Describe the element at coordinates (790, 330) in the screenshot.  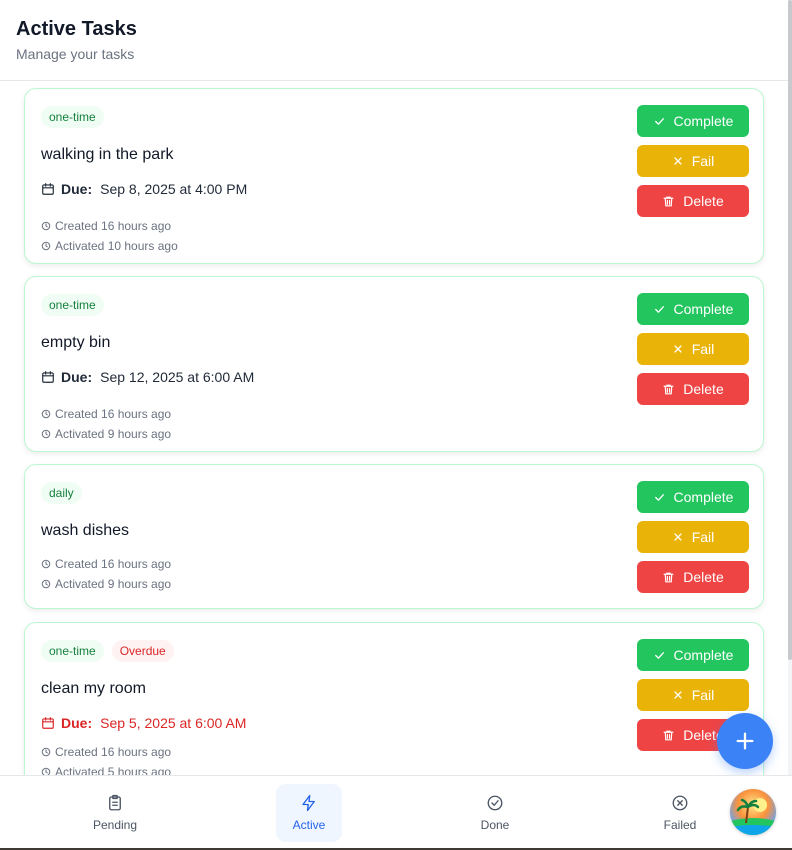
I see `scrollbar-thumb` at that location.